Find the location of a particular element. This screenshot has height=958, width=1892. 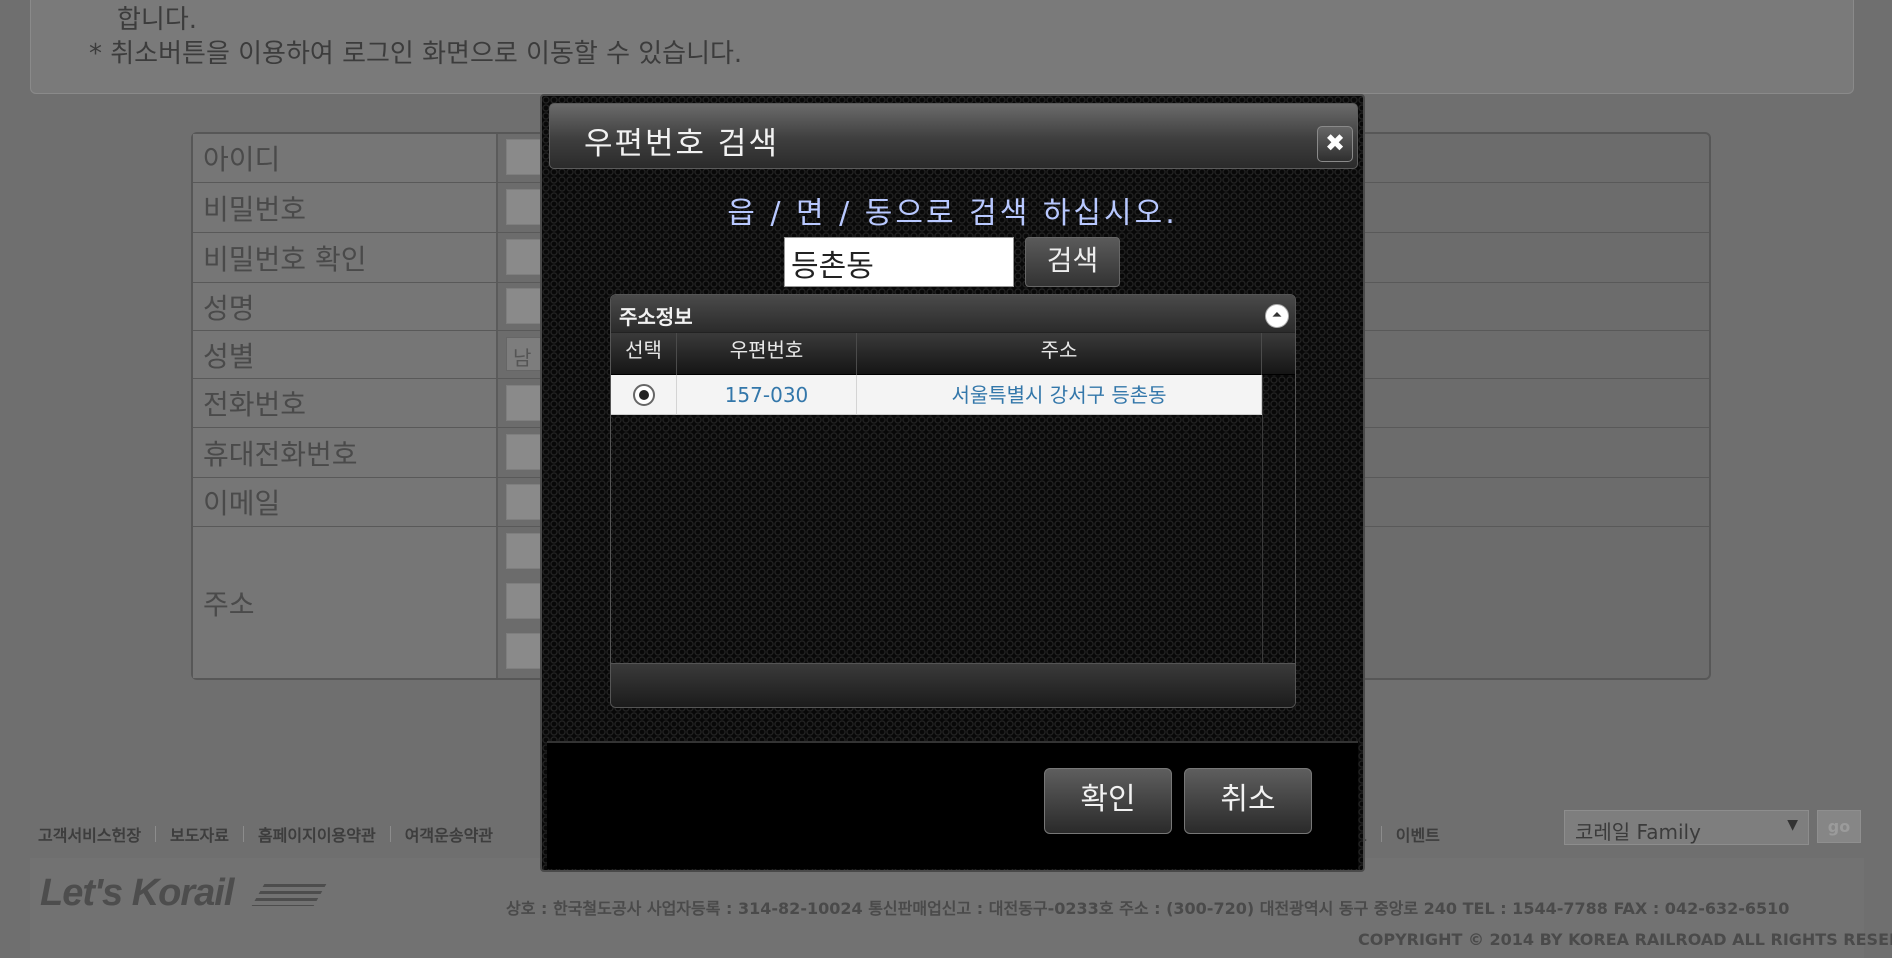

search-instruction: 읍 / 면 / 동으로 검색 하십시오. is located at coordinates (952, 213).